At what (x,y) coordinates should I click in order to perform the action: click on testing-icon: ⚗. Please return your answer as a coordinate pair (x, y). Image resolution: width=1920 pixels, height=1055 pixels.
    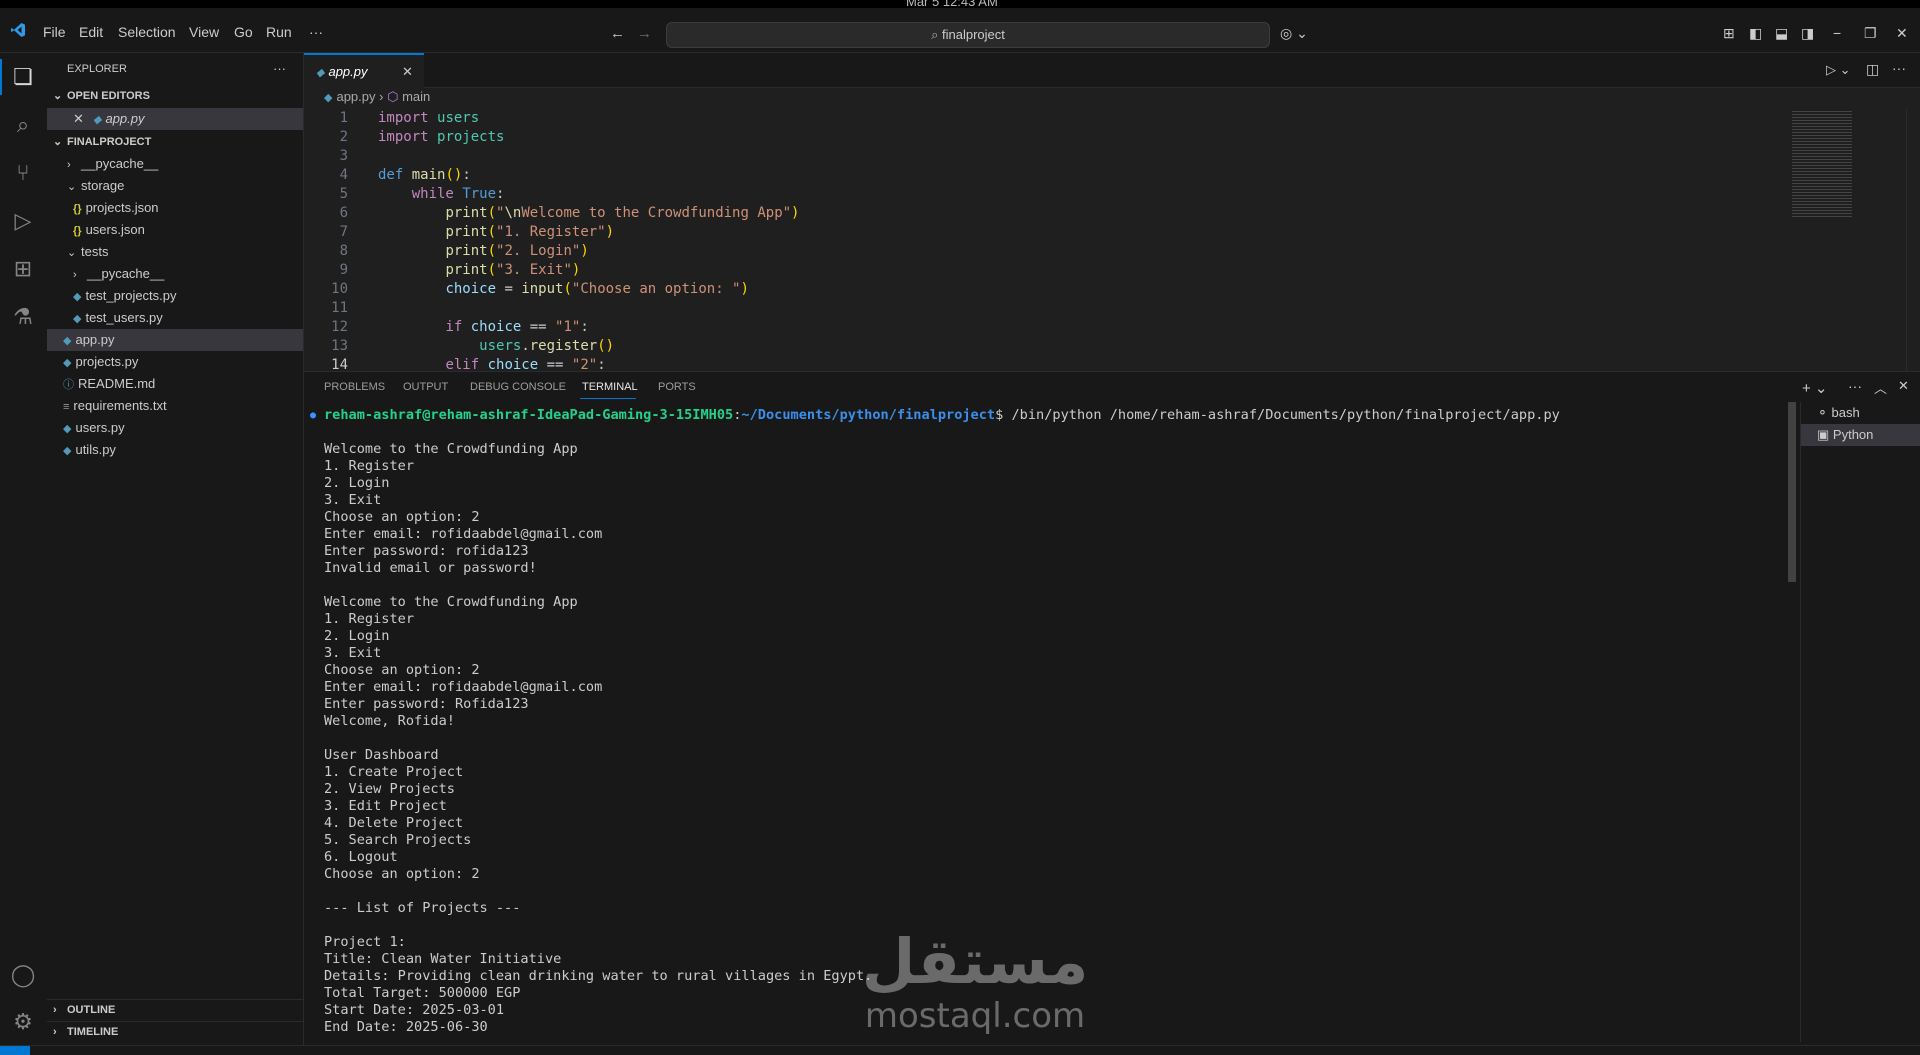
    Looking at the image, I should click on (23, 317).